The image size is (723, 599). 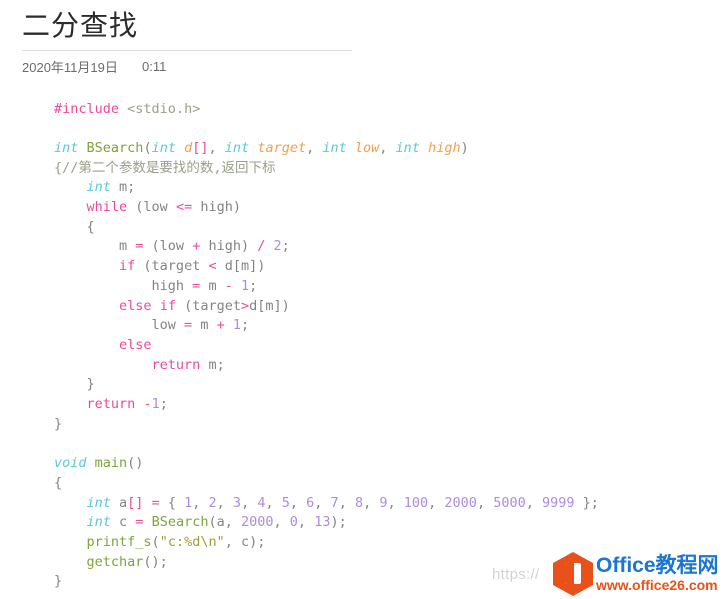 I want to click on code-line: #include <stdio.h>, so click(x=326, y=110).